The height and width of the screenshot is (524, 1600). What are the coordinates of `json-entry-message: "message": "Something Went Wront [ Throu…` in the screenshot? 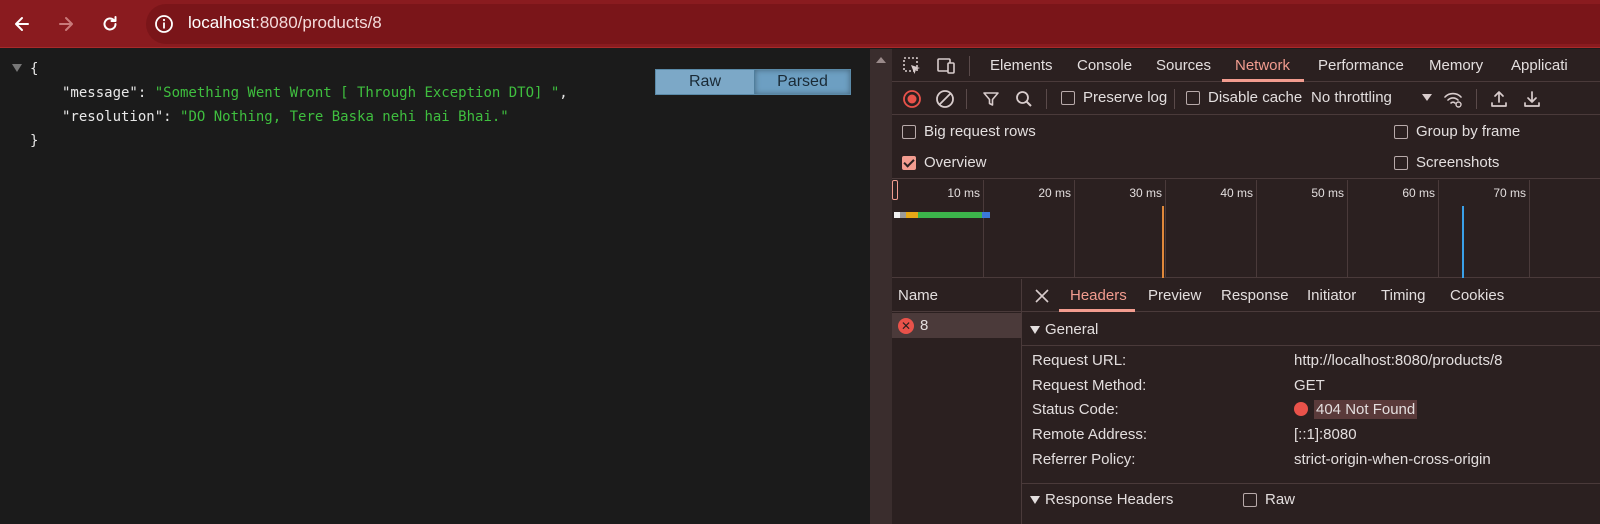 It's located at (315, 93).